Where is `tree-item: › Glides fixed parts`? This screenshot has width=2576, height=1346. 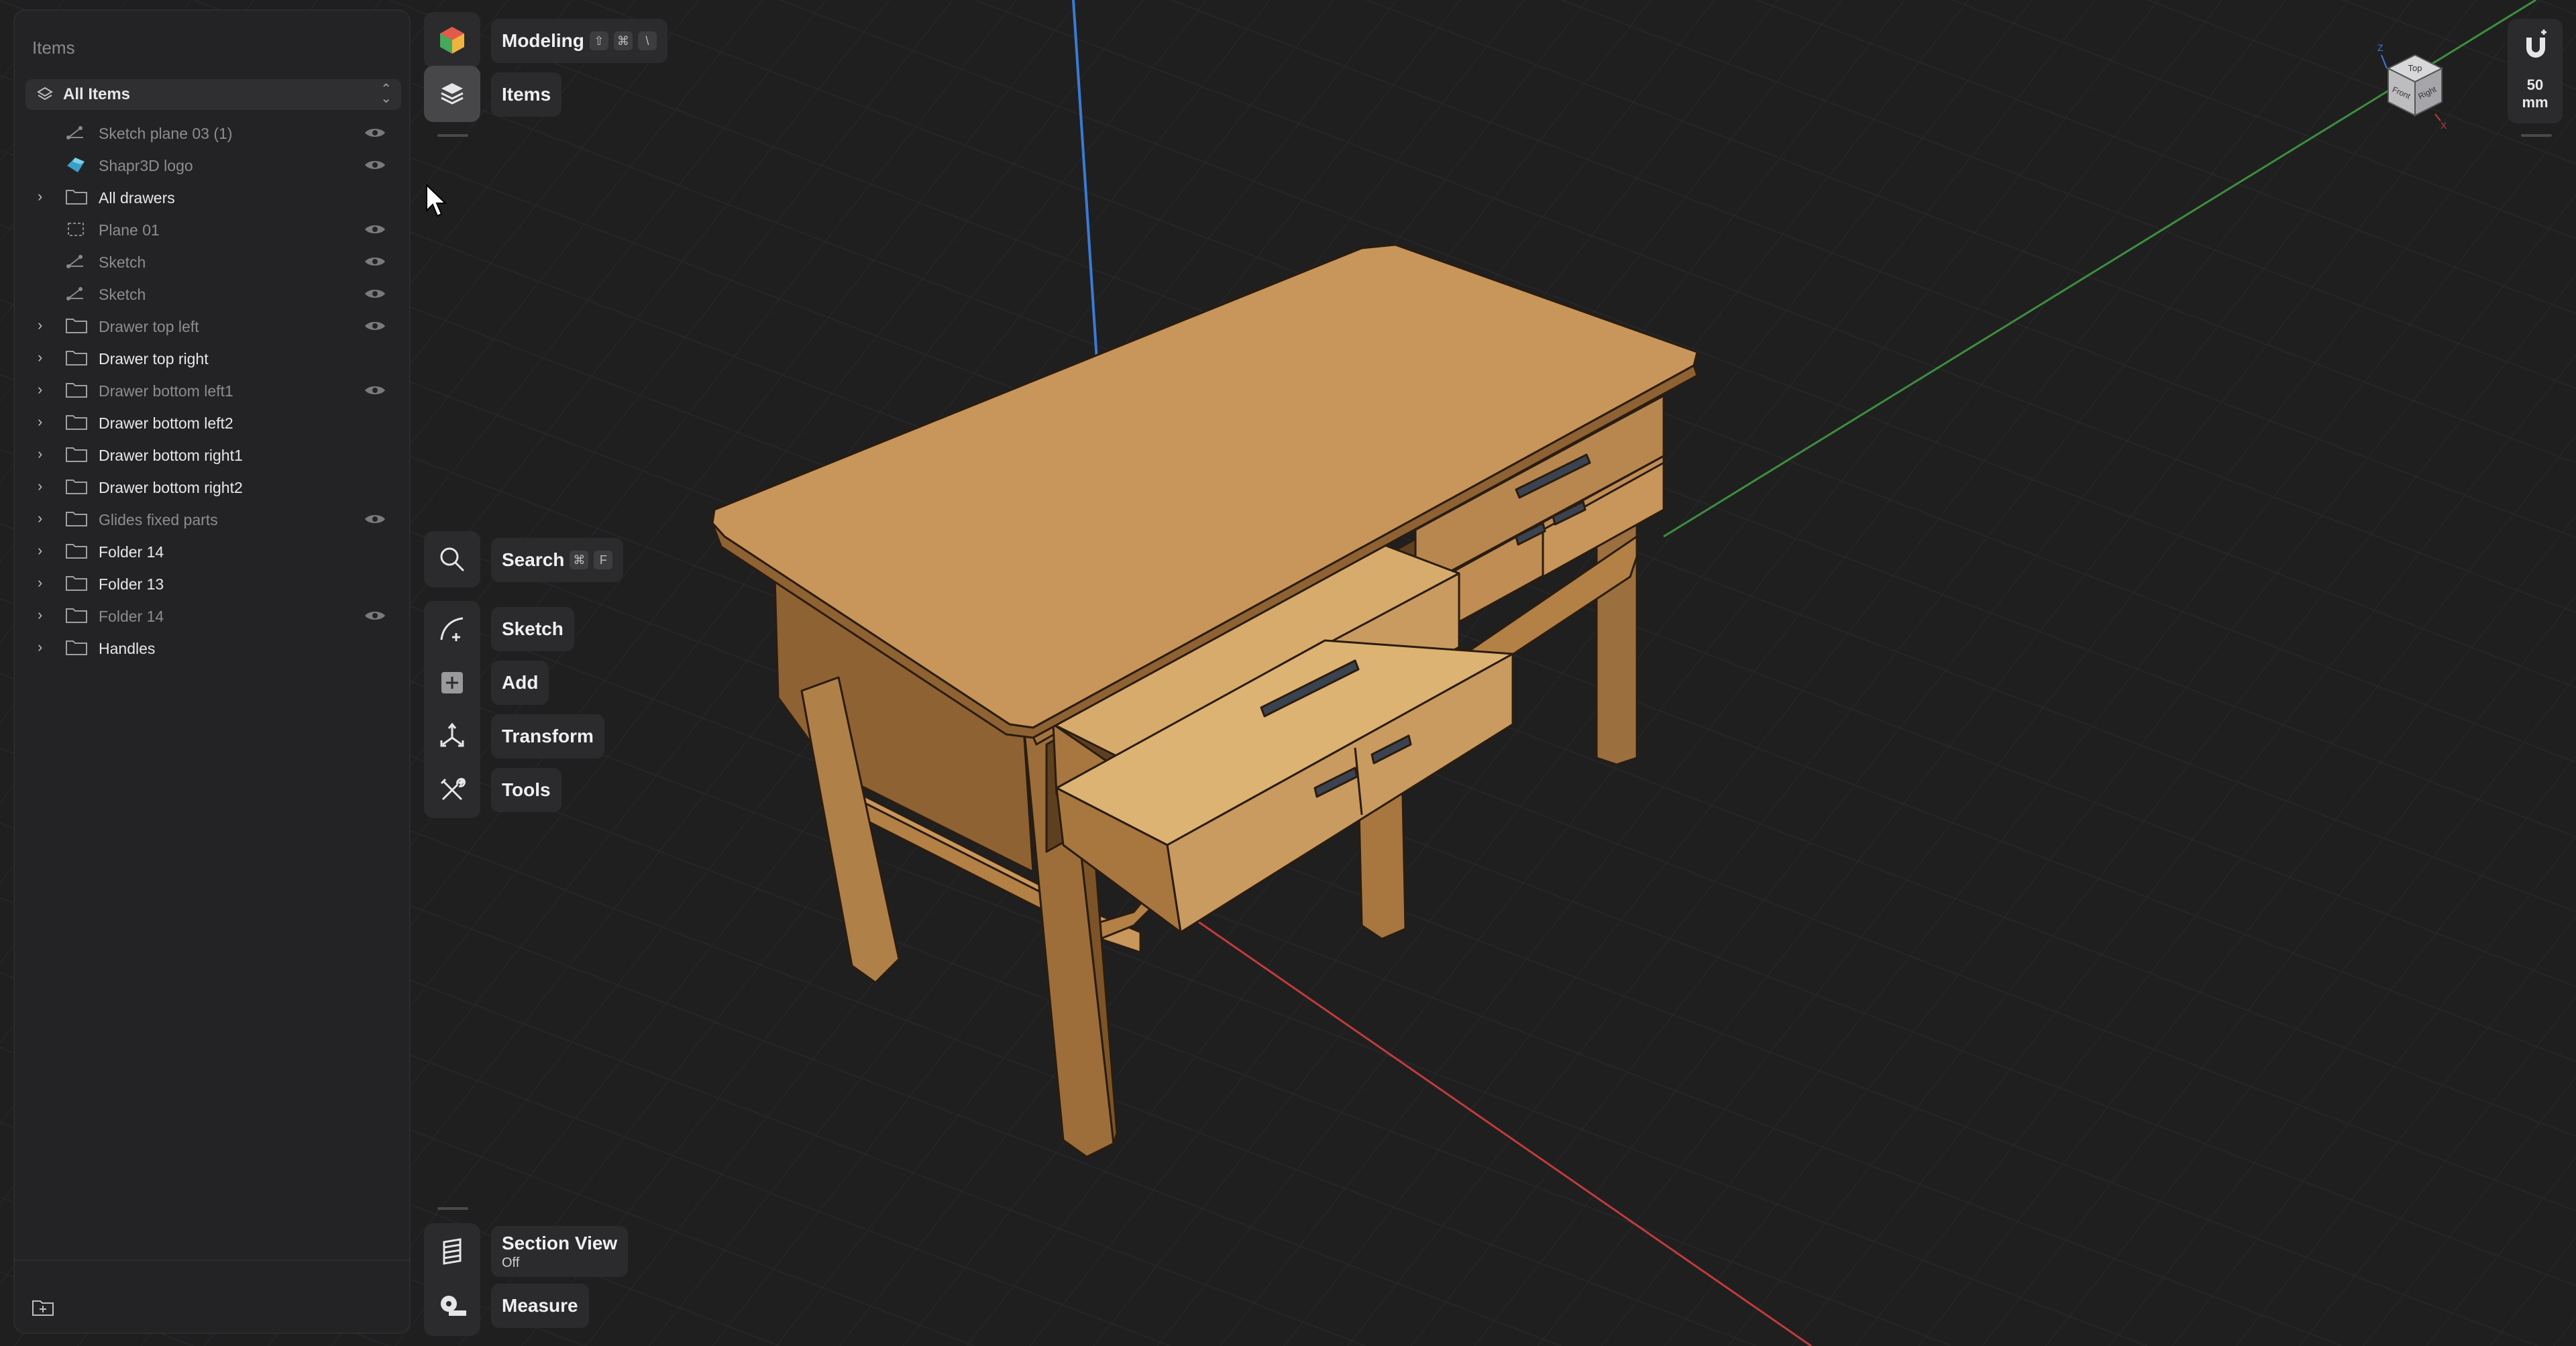 tree-item: › Glides fixed parts is located at coordinates (213, 519).